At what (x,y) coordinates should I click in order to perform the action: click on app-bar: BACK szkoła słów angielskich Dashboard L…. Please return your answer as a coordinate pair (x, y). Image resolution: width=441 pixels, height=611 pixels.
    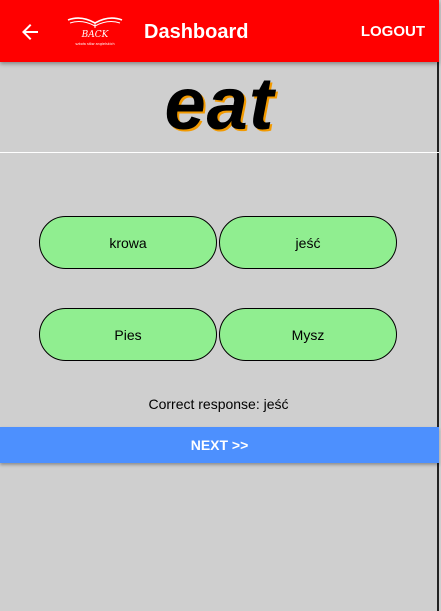
    Looking at the image, I should click on (219, 31).